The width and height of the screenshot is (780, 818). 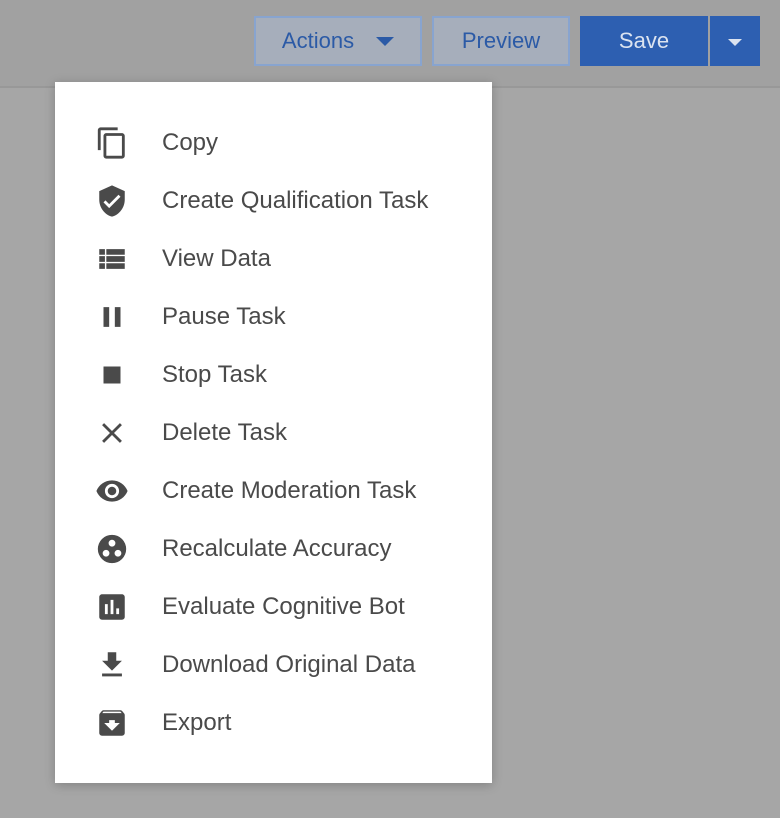 I want to click on menu-item-label: View Data, so click(x=216, y=258).